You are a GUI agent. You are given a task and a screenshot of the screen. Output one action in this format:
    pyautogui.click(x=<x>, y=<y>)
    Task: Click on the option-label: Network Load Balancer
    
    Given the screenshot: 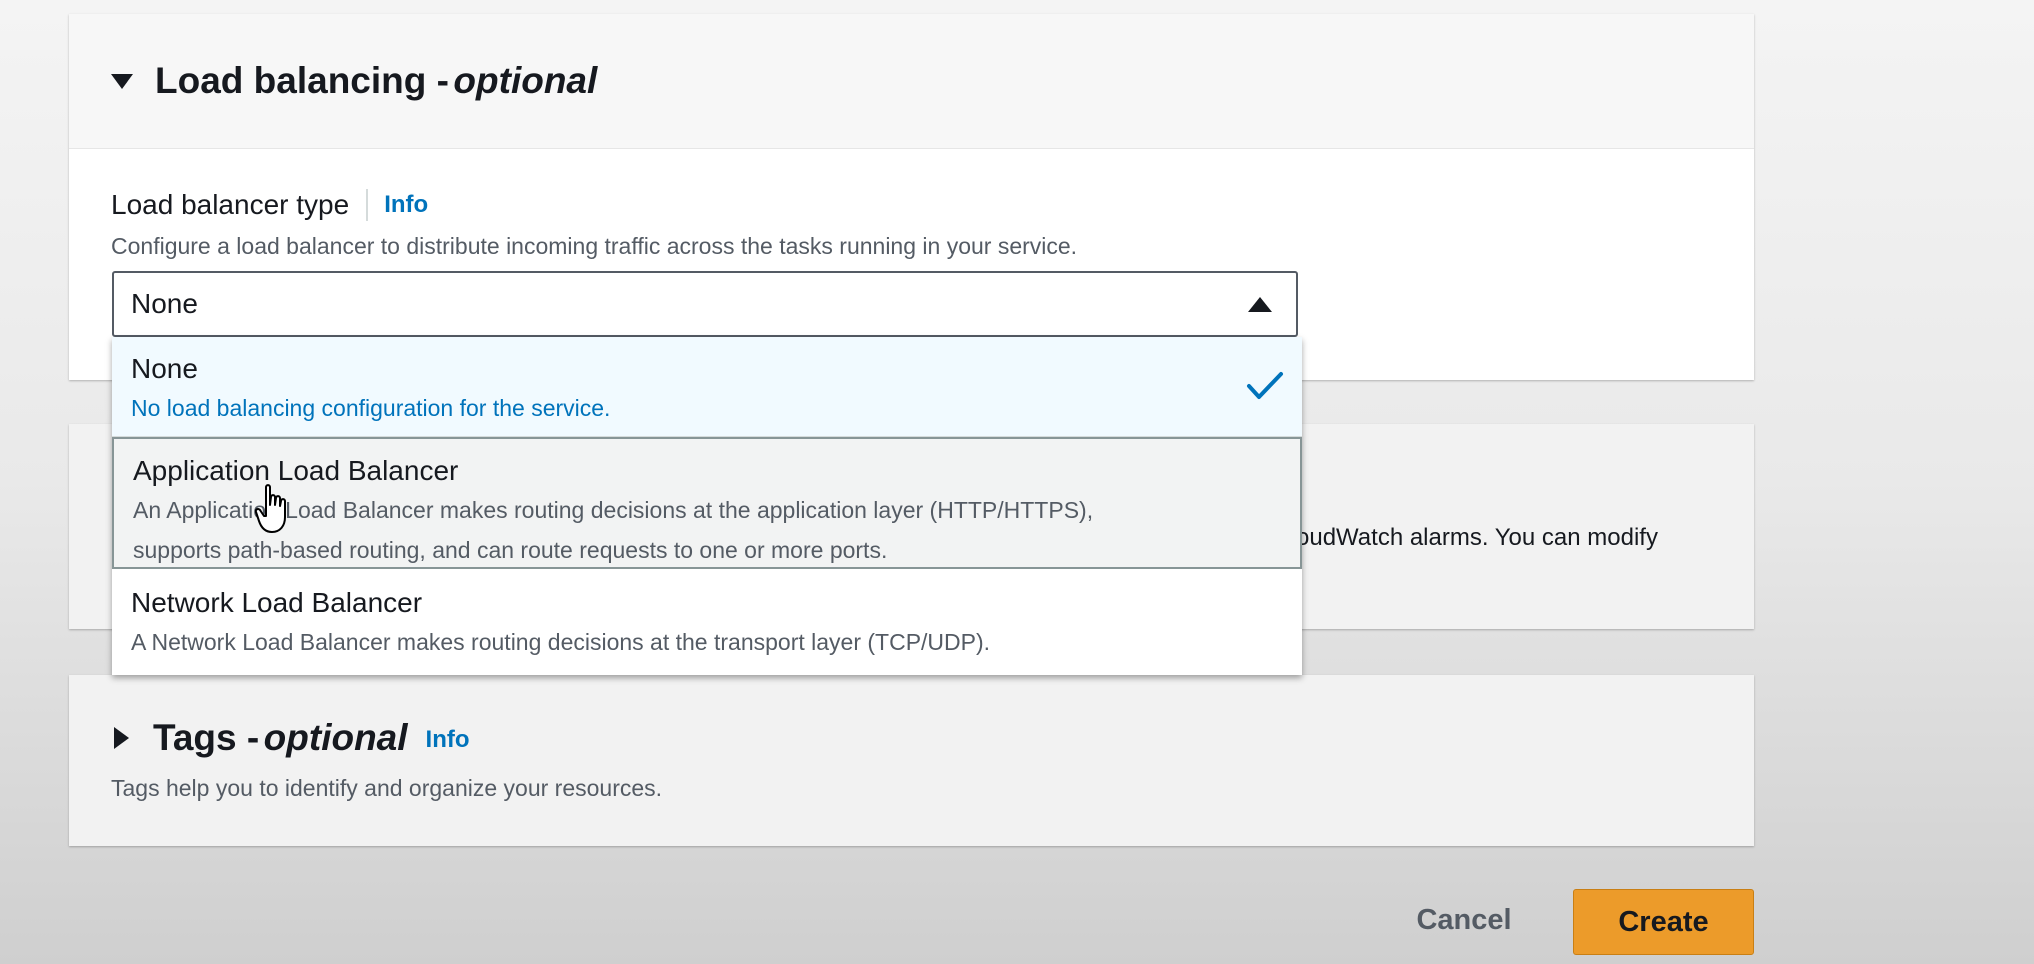 What is the action you would take?
    pyautogui.click(x=277, y=602)
    